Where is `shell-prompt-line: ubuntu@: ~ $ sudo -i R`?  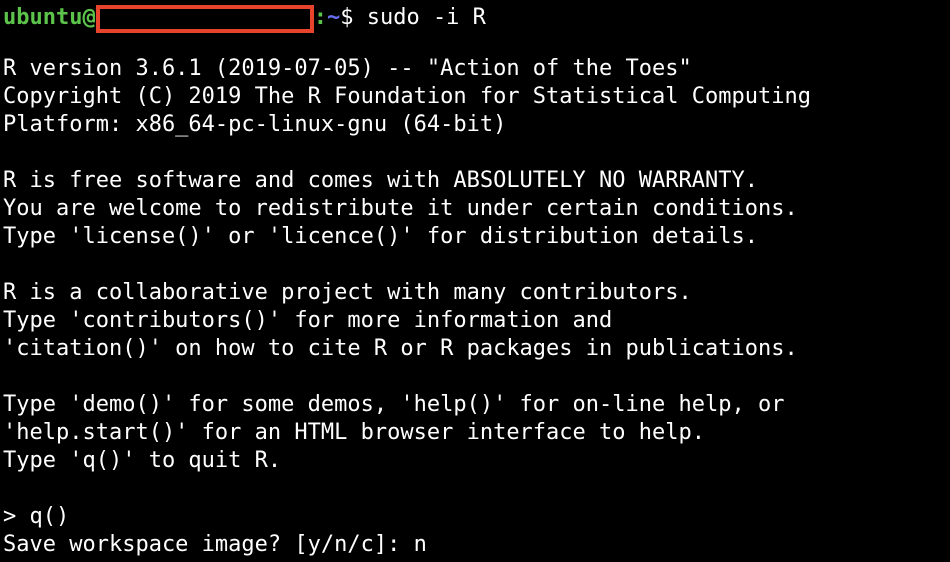 shell-prompt-line: ubuntu@: ~ $ sudo -i R is located at coordinates (244, 19).